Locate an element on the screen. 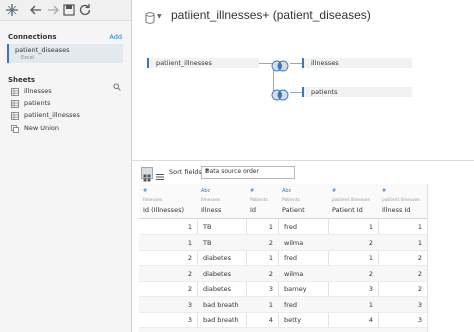 The height and width of the screenshot is (332, 474). sheets-title: Sheets is located at coordinates (22, 80).